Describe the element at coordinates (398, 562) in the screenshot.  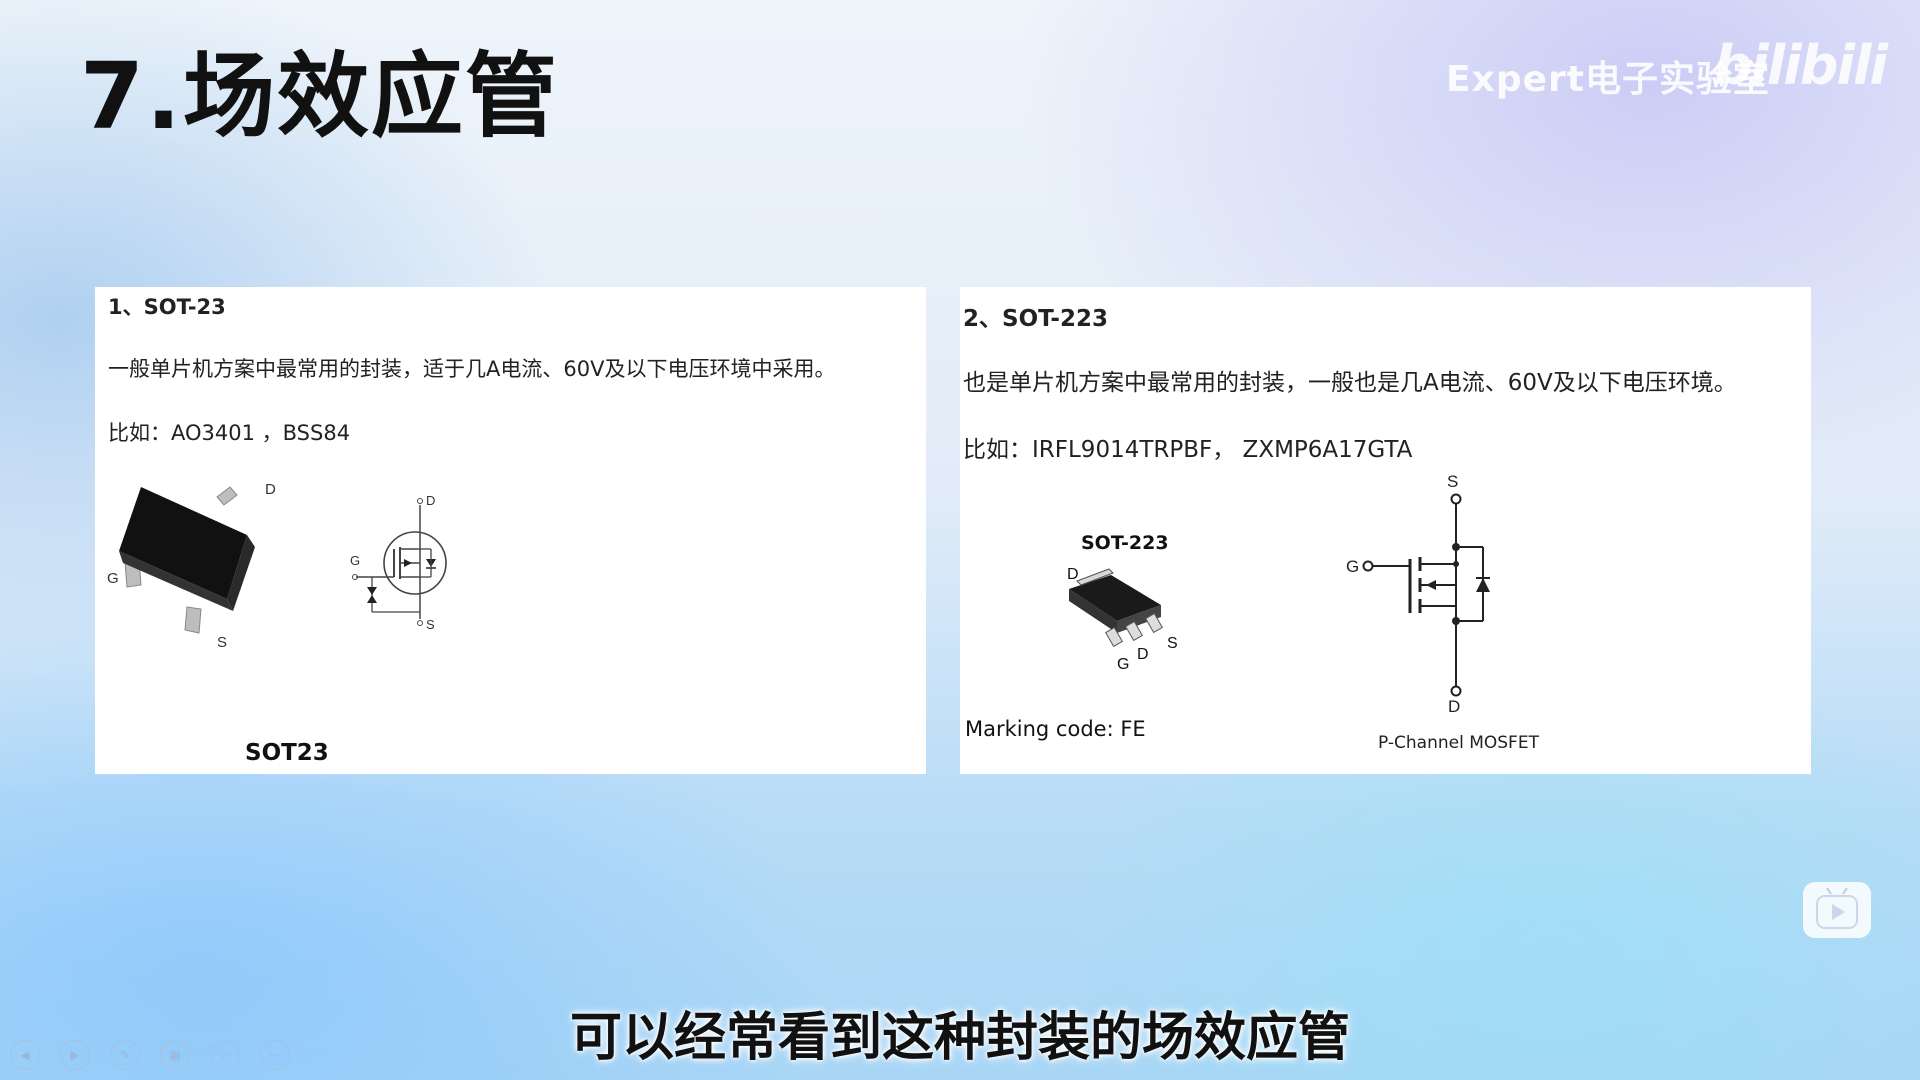
I see `sot23-mosfet-symbol: D G S` at that location.